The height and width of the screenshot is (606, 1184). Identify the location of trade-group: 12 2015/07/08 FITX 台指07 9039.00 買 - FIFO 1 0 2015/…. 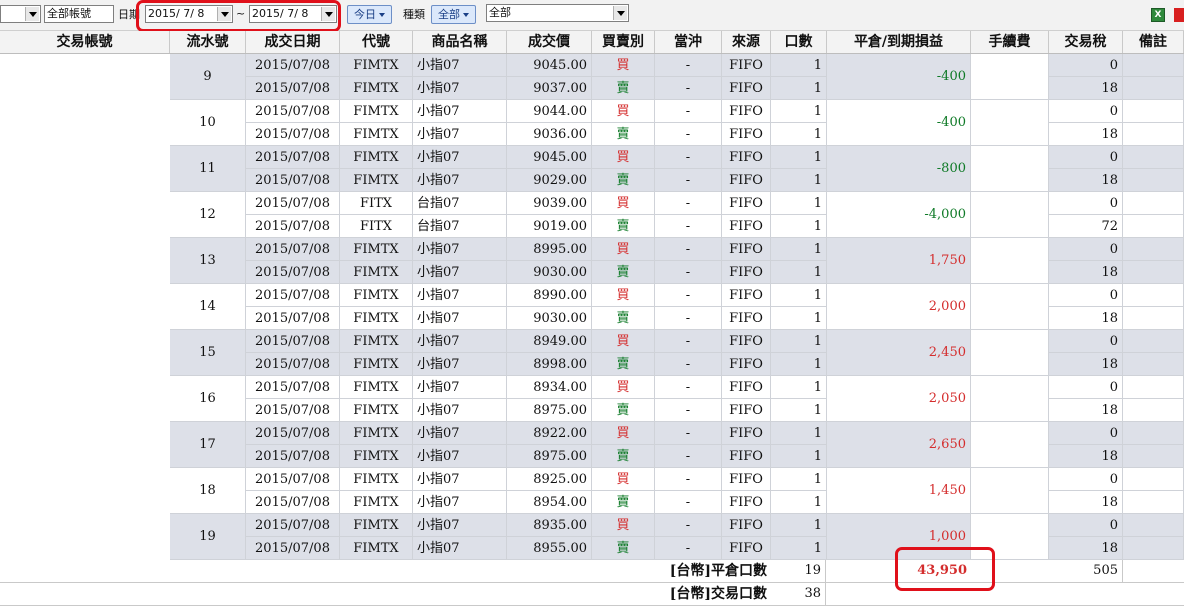
(592, 215).